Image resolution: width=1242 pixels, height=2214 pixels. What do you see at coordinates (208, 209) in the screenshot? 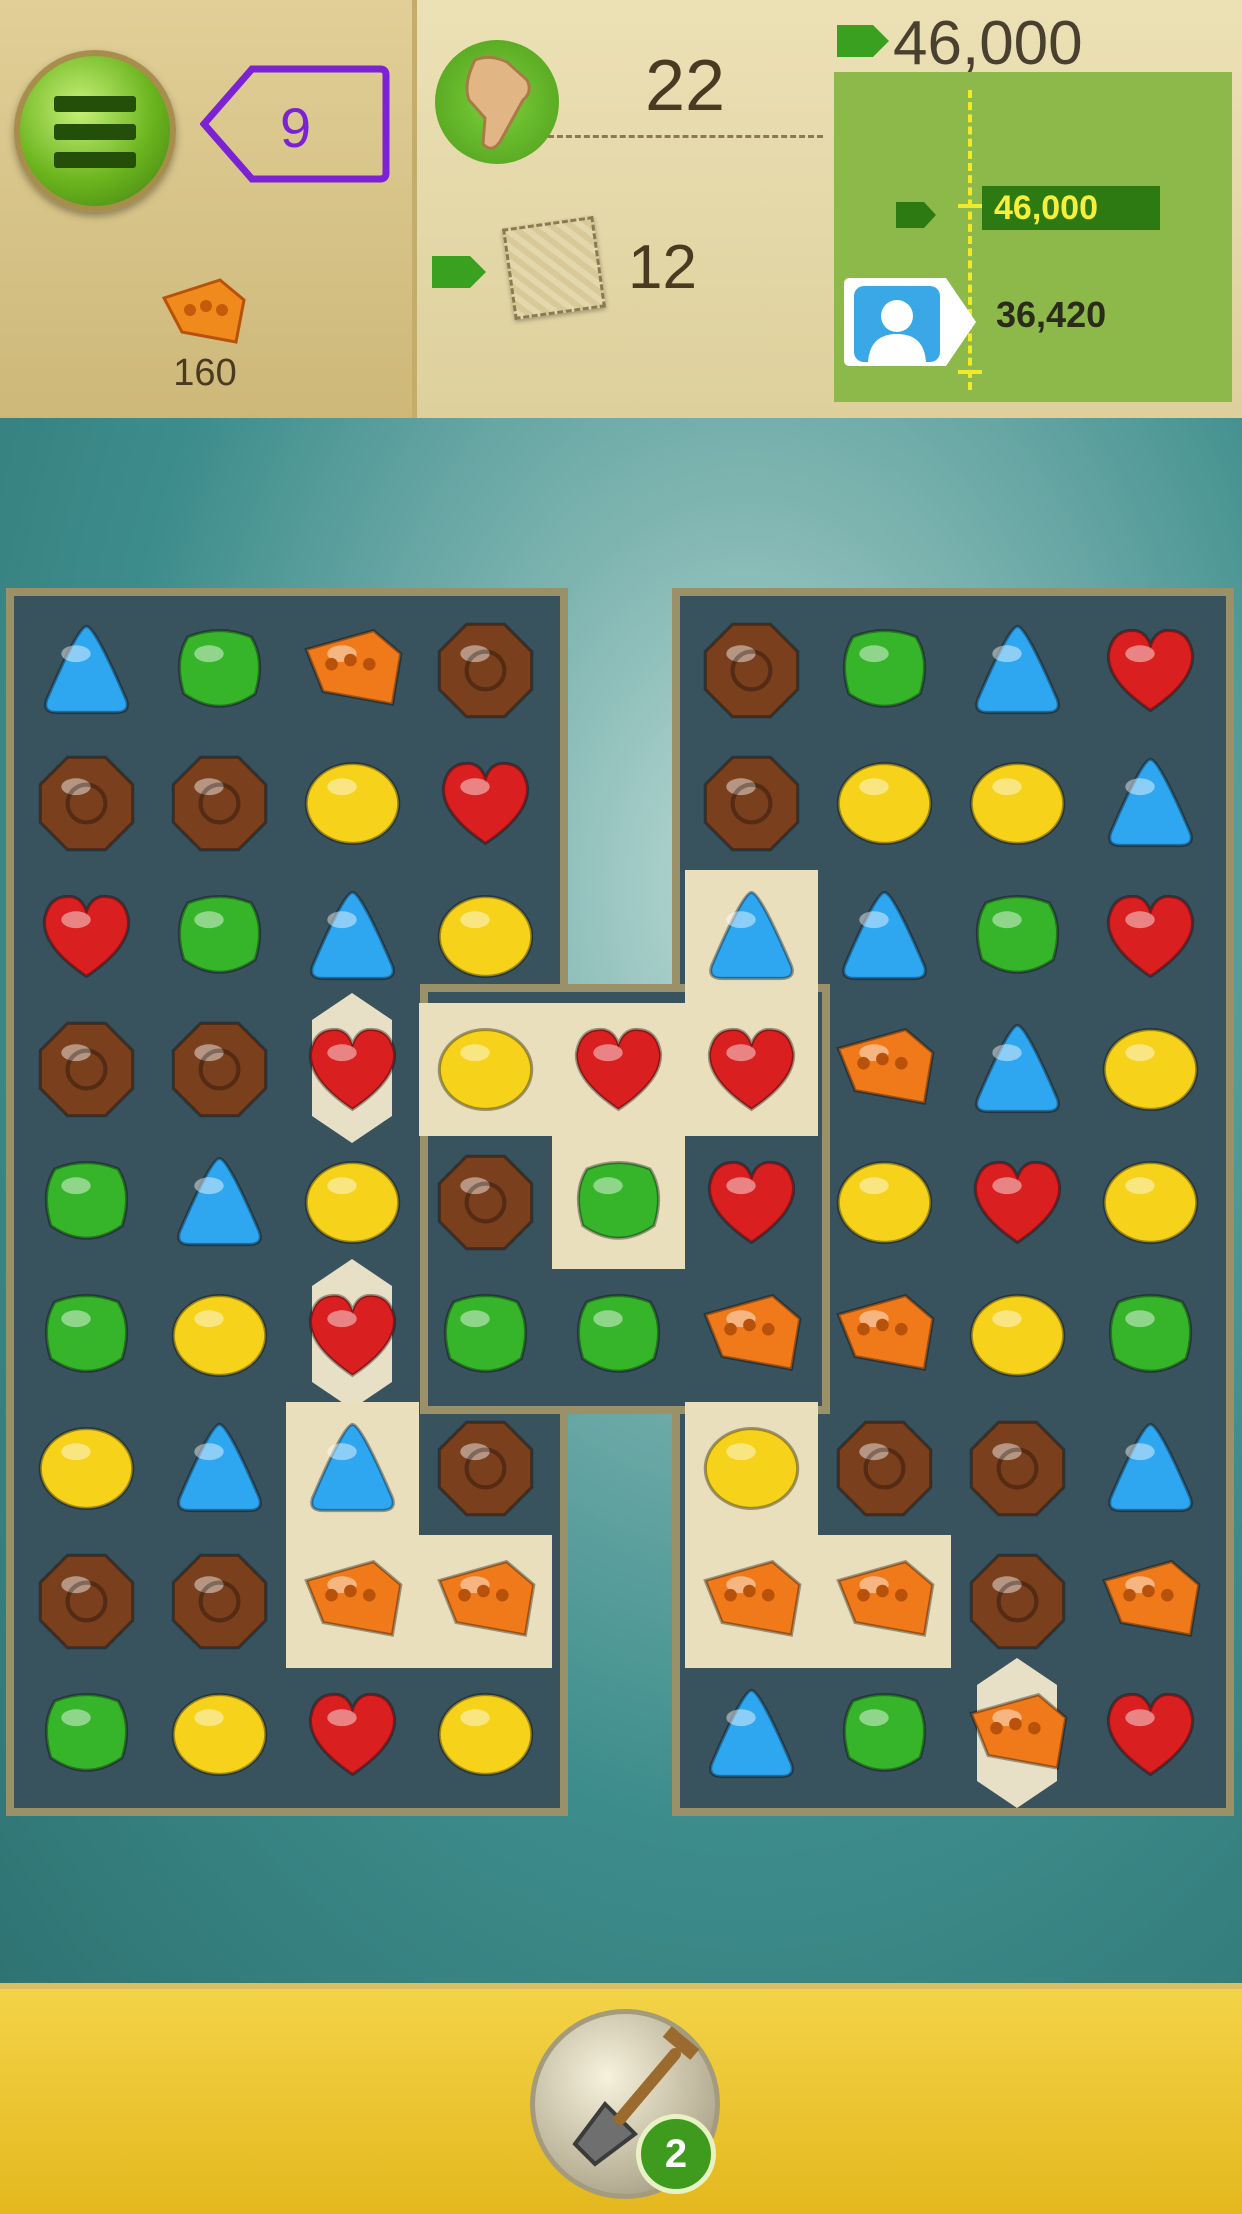
I see `hud-left-panel: 9 160` at bounding box center [208, 209].